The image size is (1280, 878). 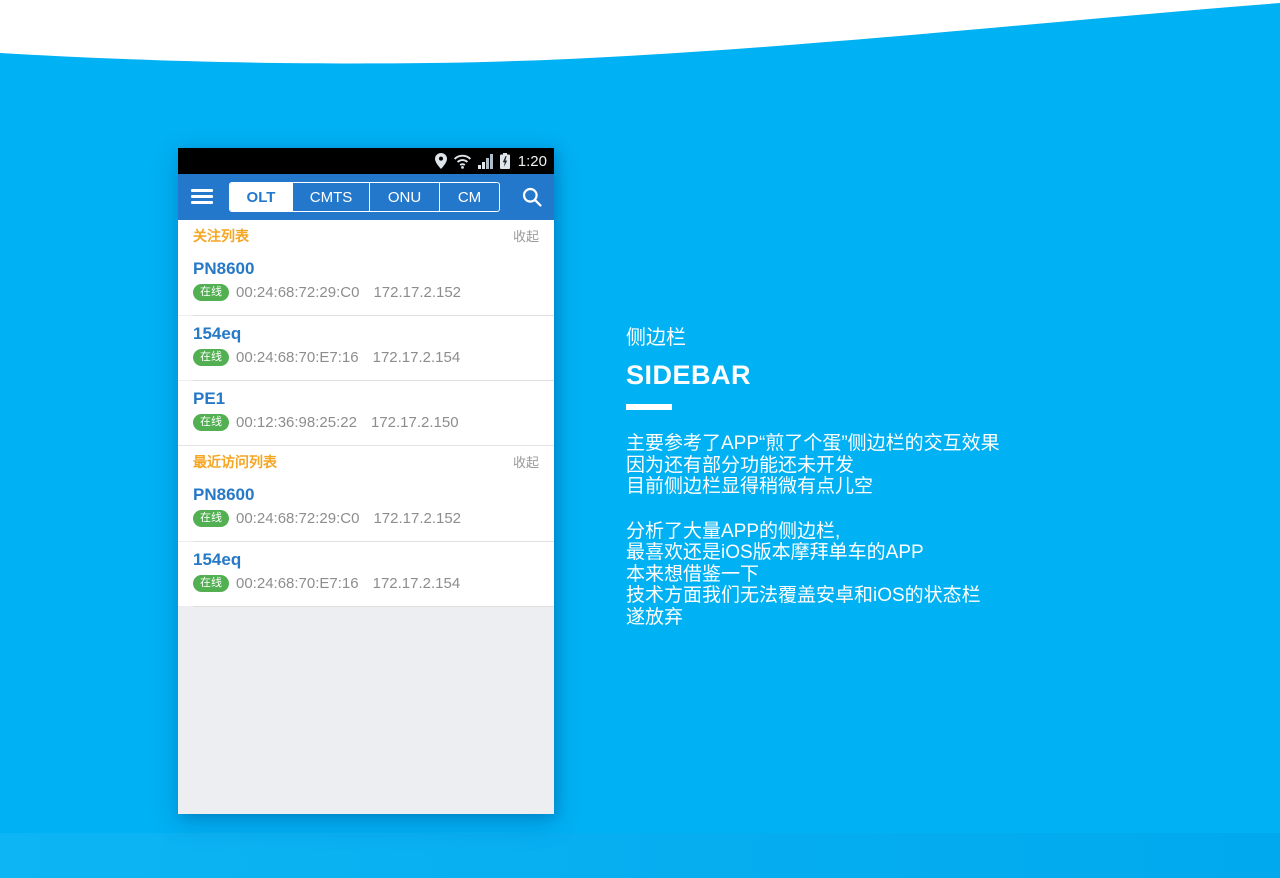 What do you see at coordinates (504, 161) in the screenshot?
I see `battery-charging-icon` at bounding box center [504, 161].